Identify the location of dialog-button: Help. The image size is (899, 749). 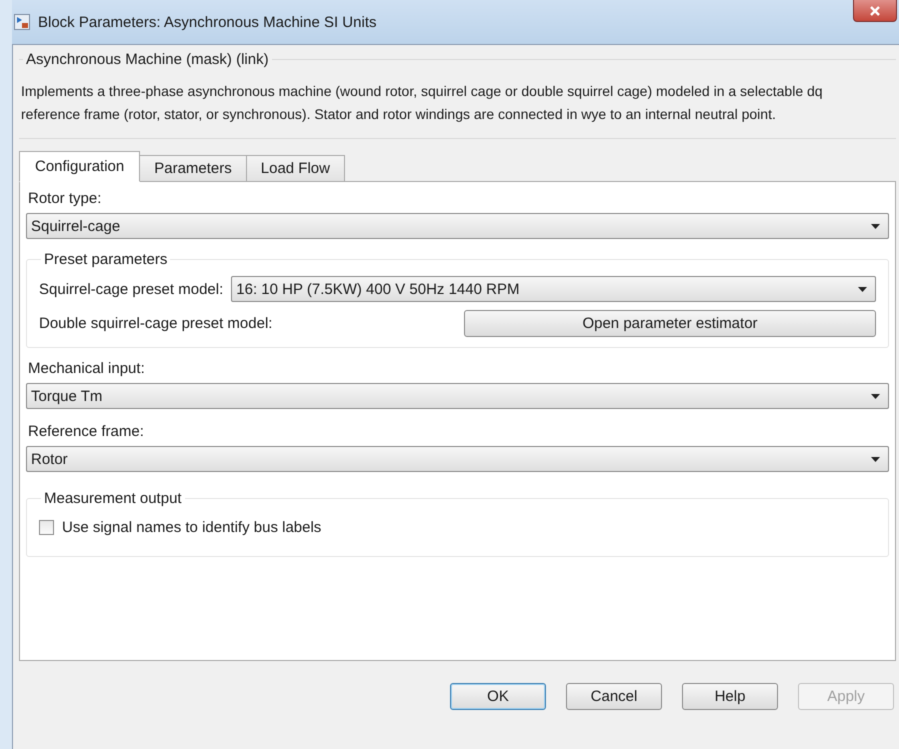
(730, 696).